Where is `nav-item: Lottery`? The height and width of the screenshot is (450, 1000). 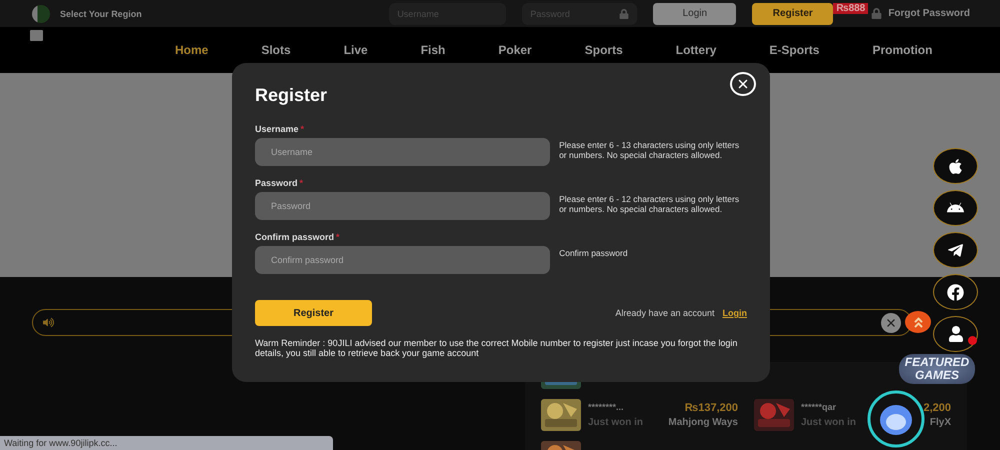
nav-item: Lottery is located at coordinates (696, 50).